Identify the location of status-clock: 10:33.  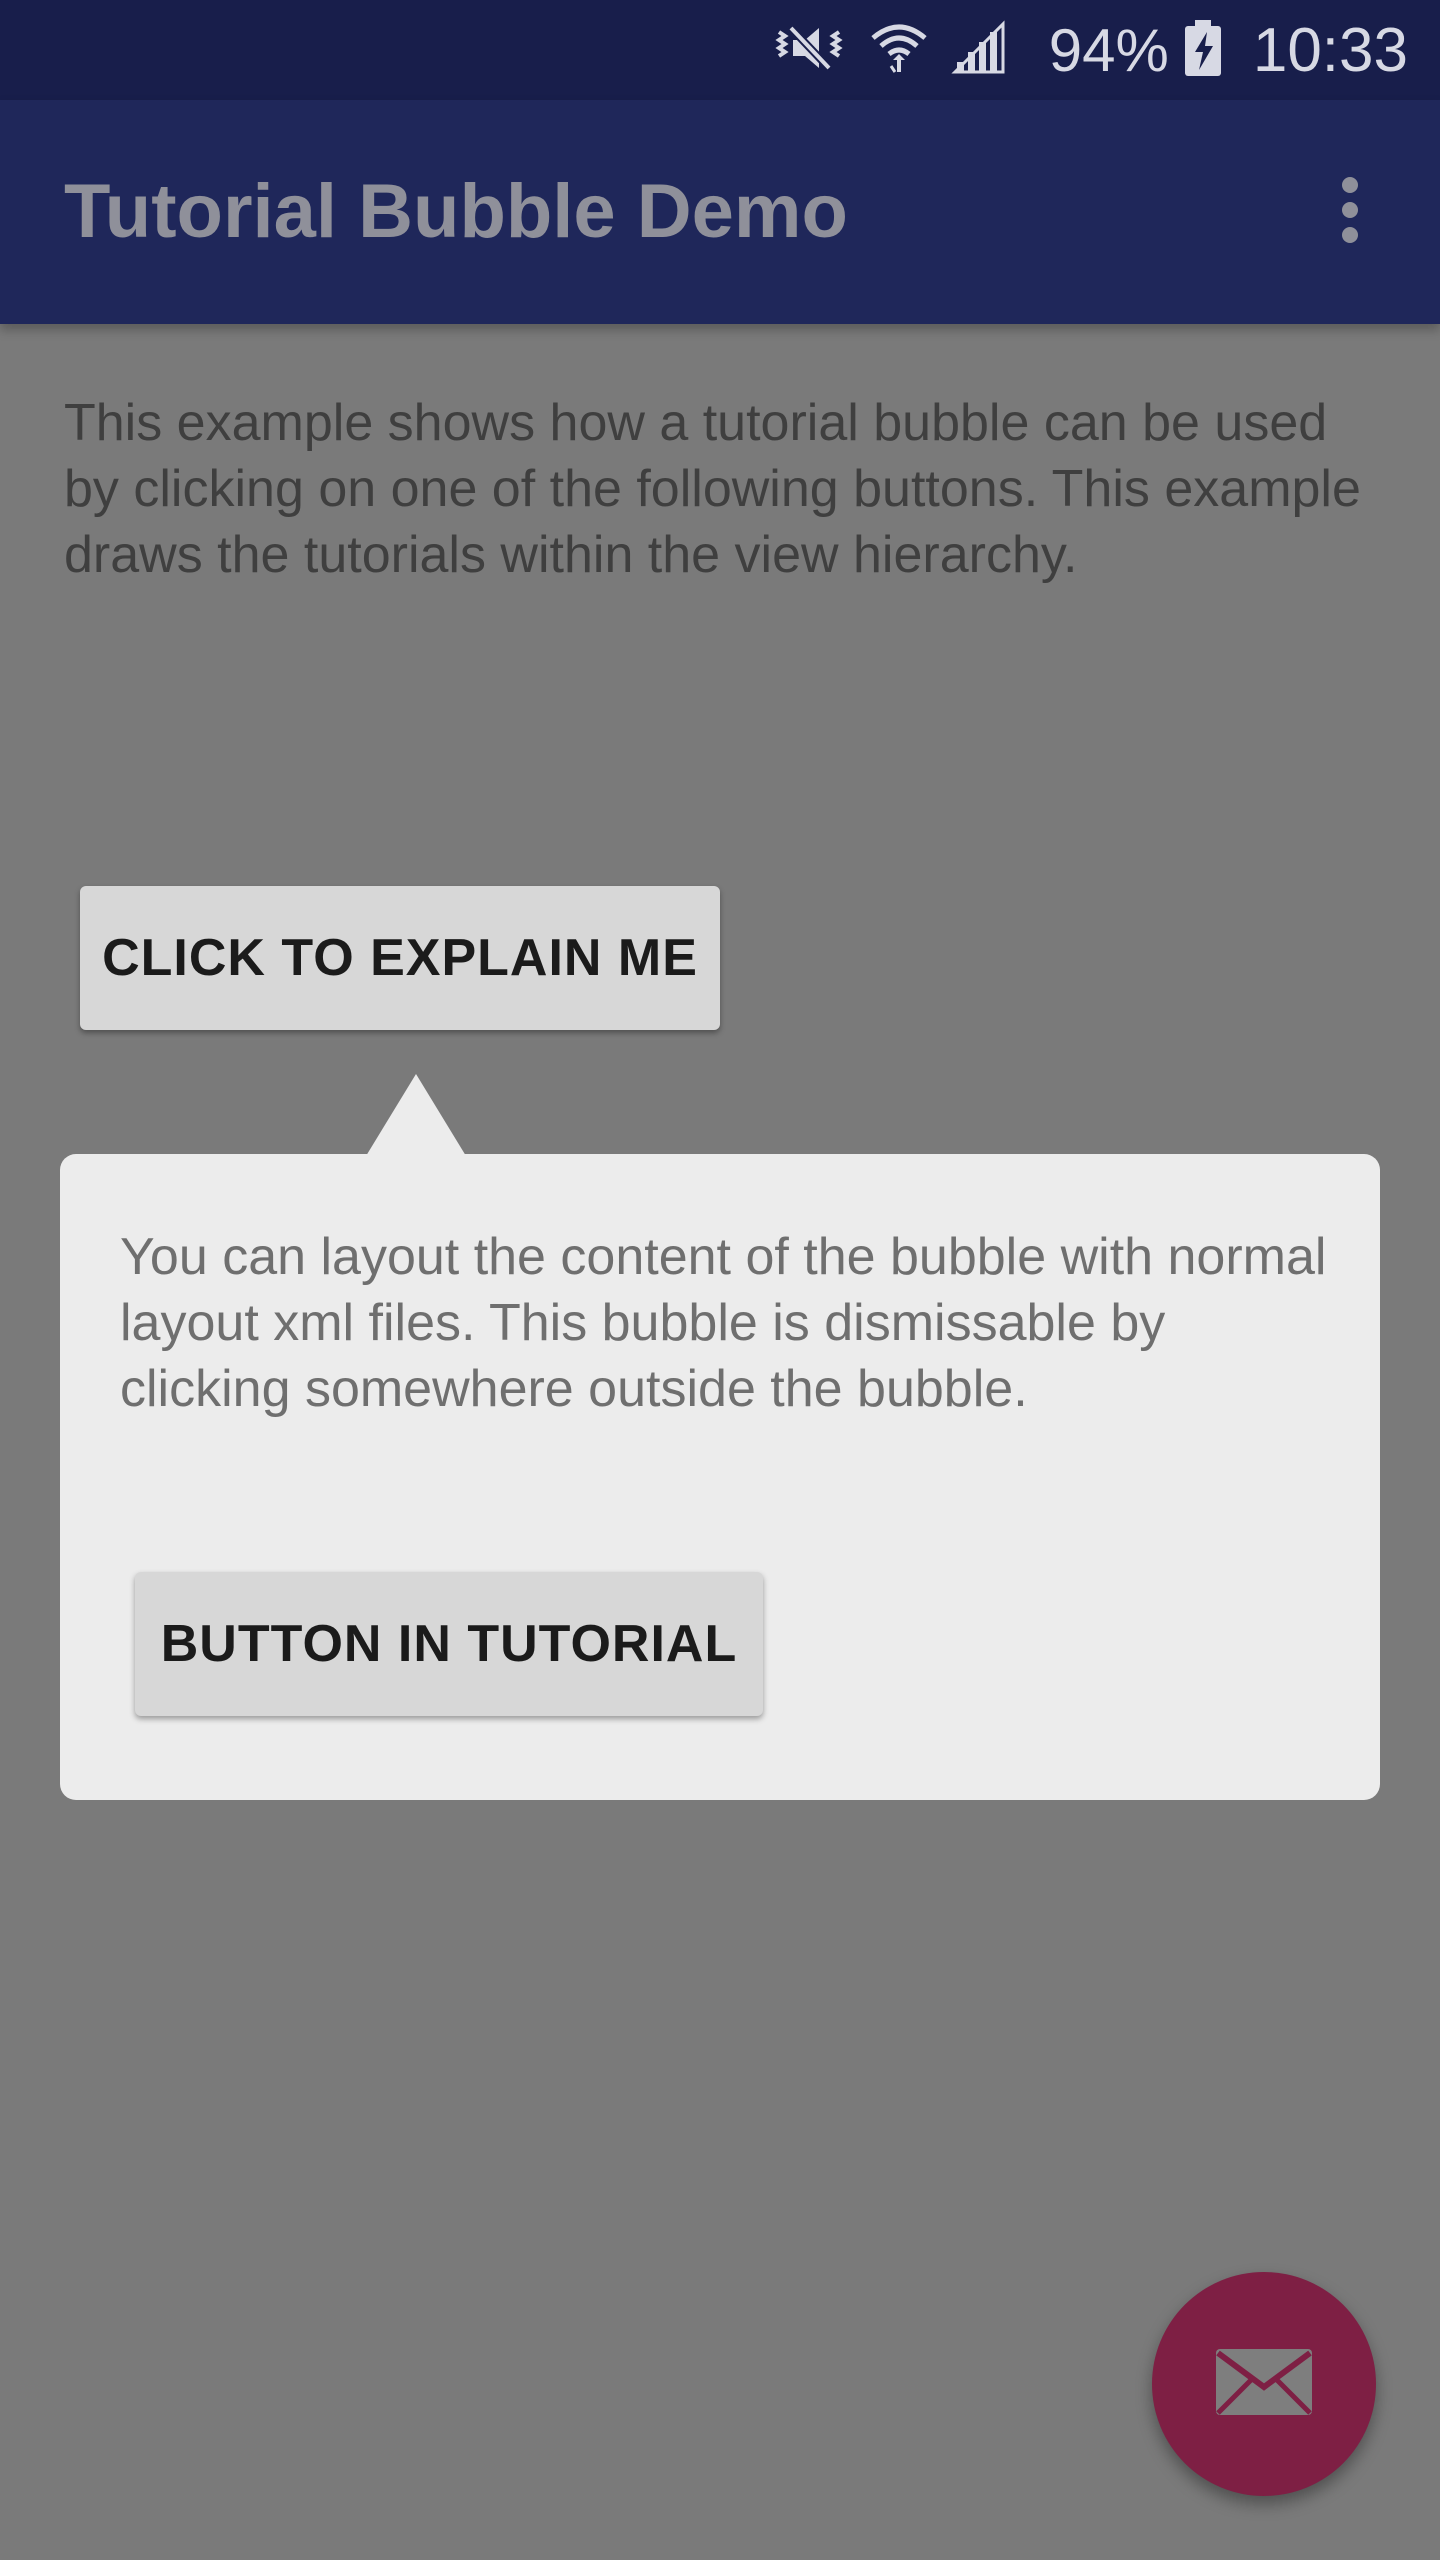
(1330, 50).